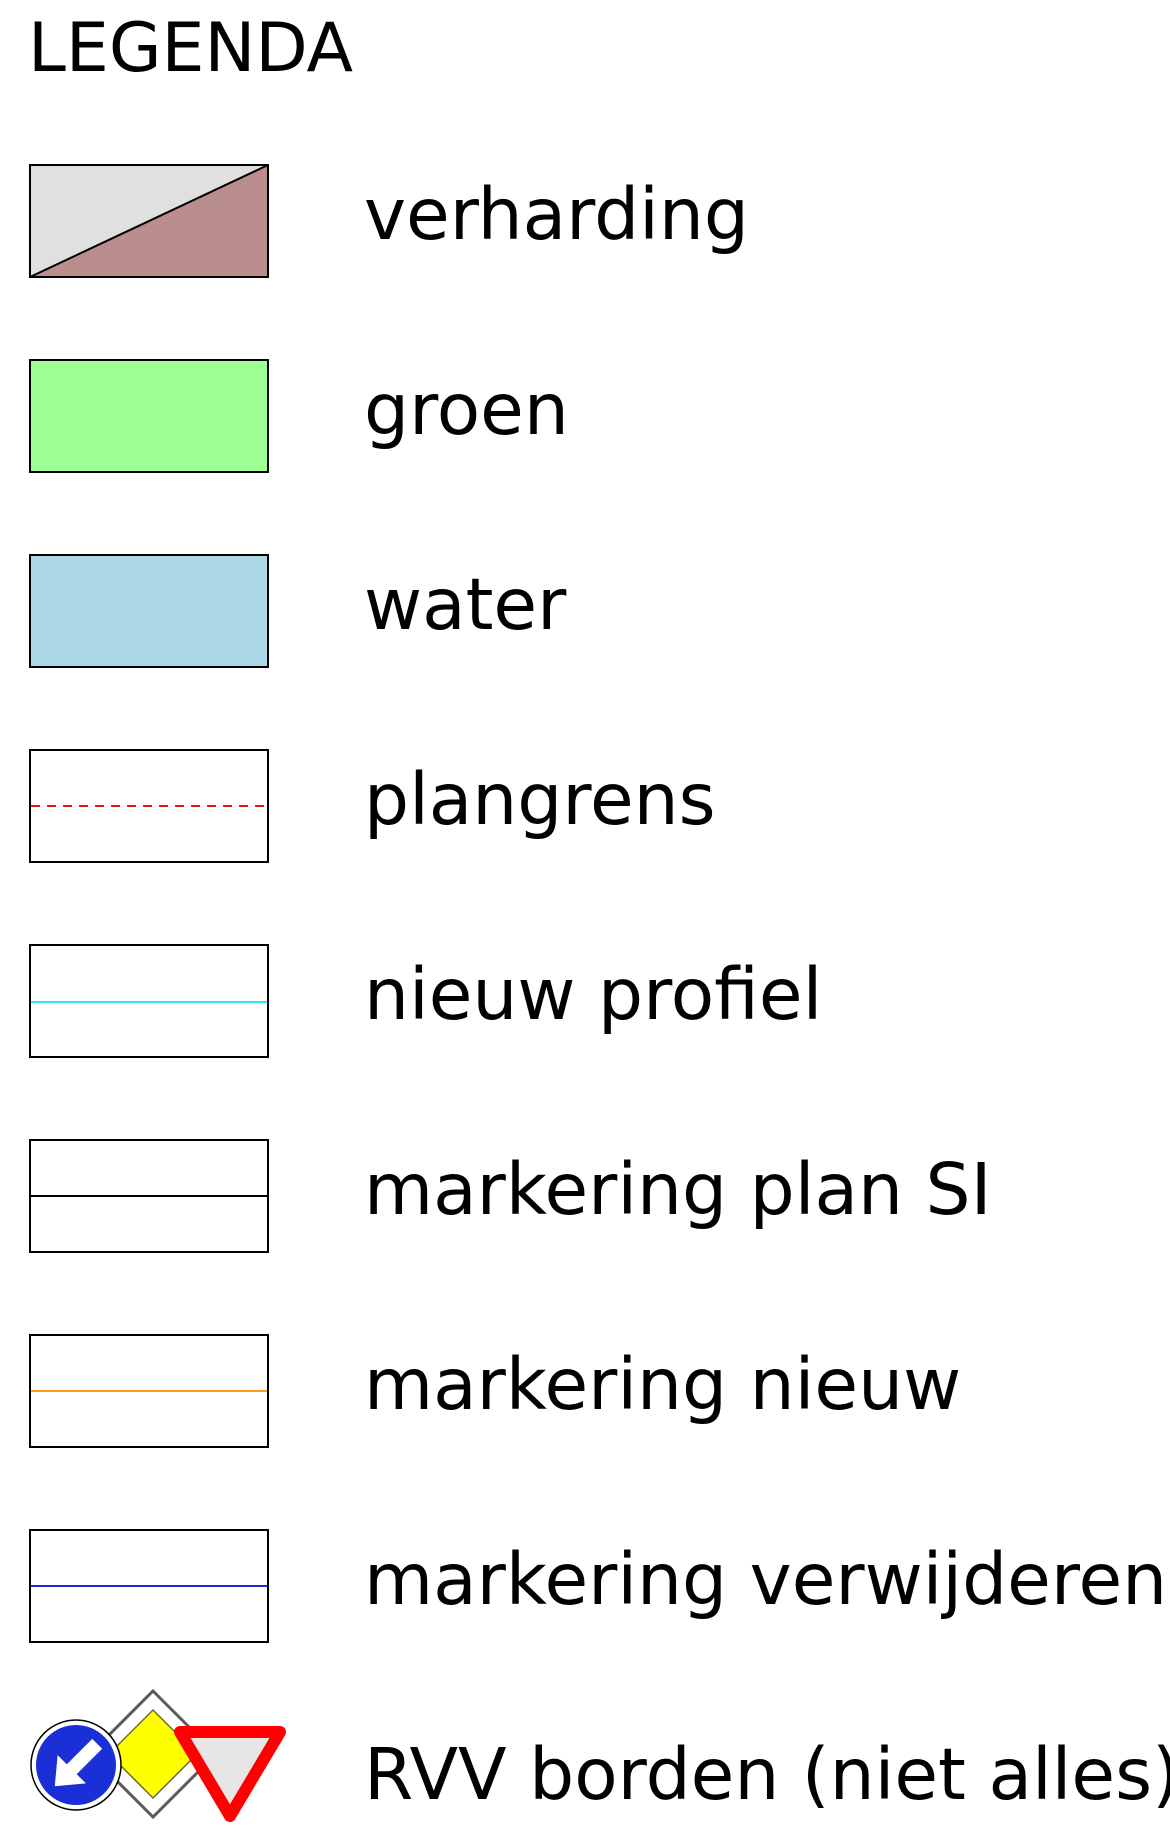 This screenshot has height=1832, width=1170. I want to click on legend-label-plangrens: plangrens, so click(540, 799).